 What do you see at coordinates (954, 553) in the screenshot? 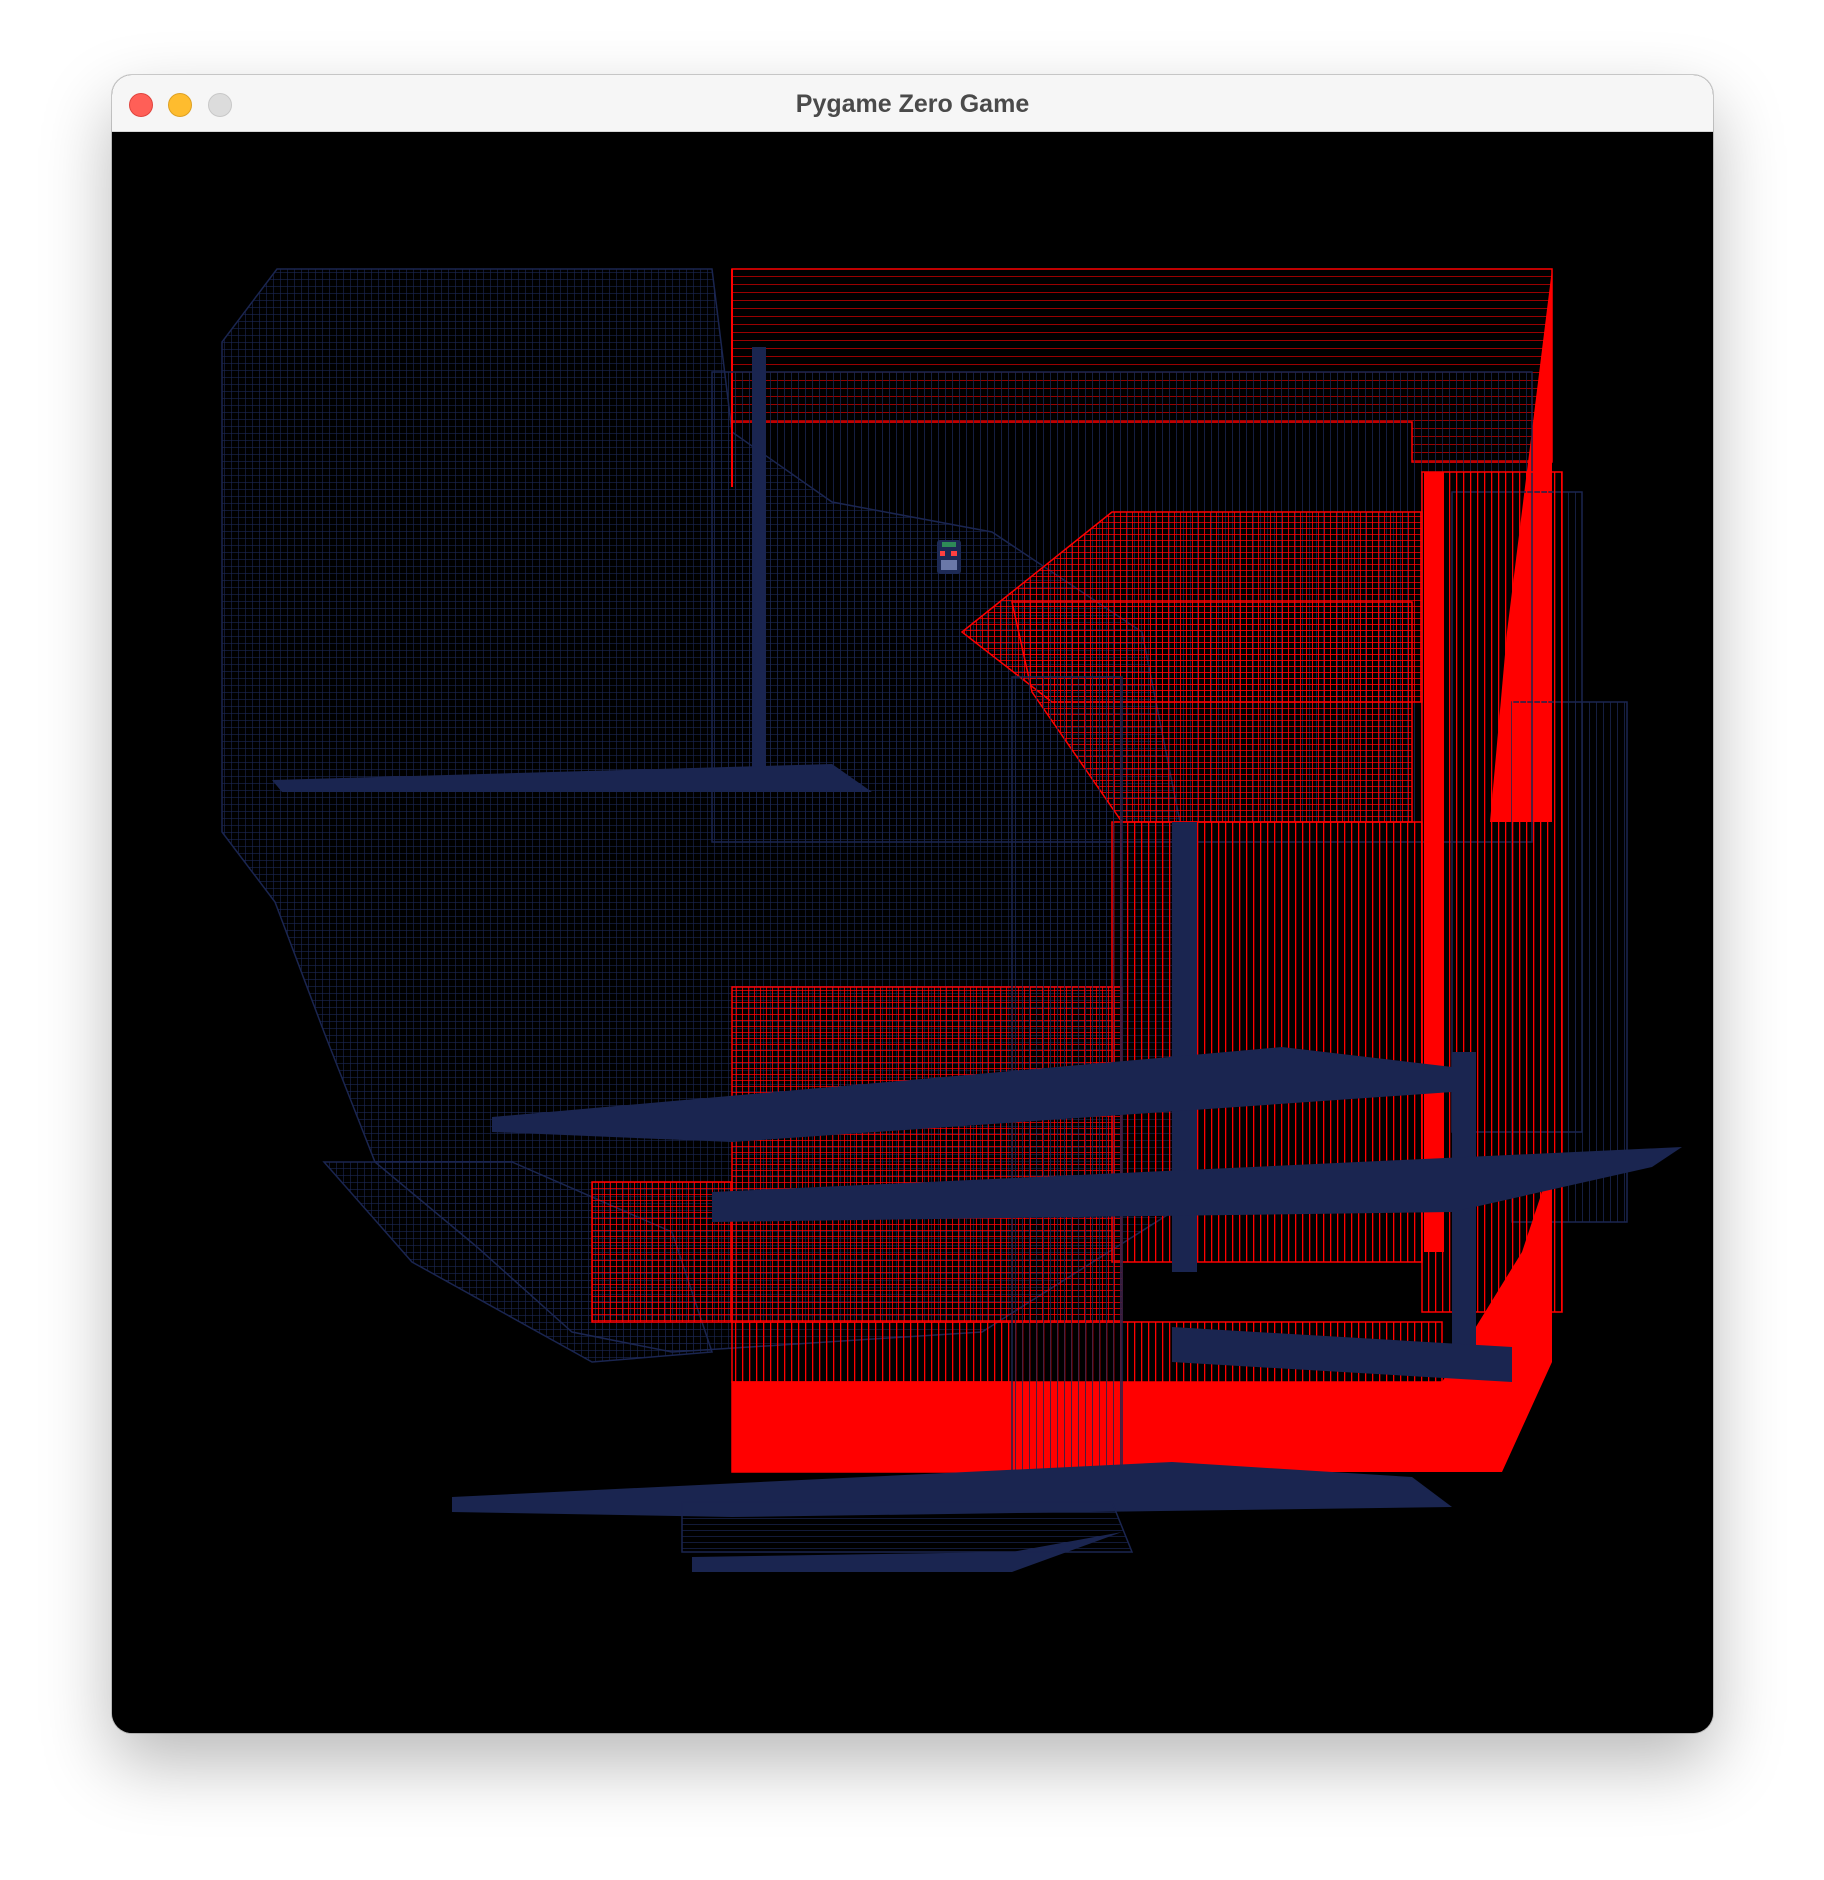
I see `sprite-right-eye` at bounding box center [954, 553].